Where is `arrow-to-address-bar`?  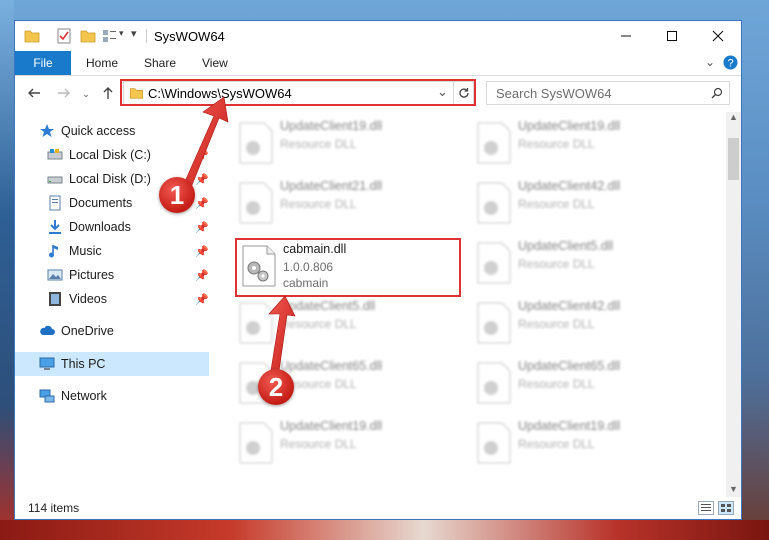 arrow-to-address-bar is located at coordinates (205, 143).